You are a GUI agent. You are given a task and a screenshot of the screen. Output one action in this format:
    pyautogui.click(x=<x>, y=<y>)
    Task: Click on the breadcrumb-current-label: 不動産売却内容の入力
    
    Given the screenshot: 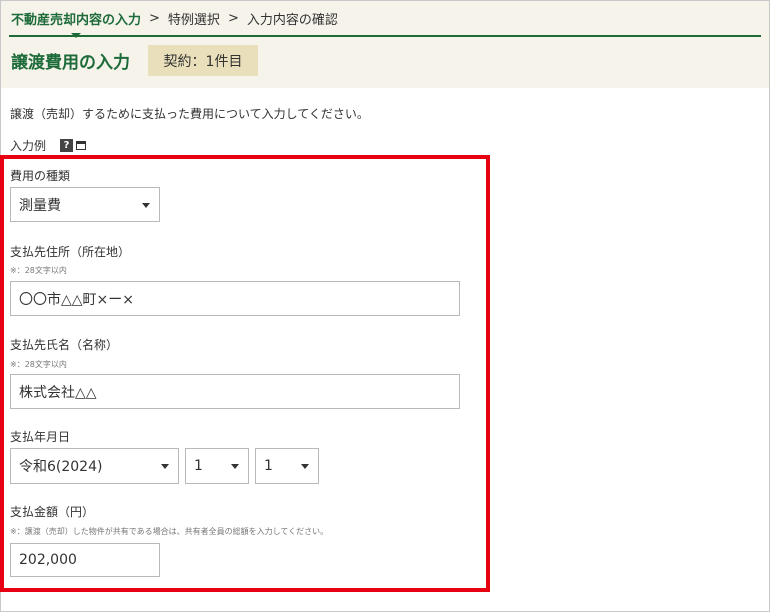 What is the action you would take?
    pyautogui.click(x=76, y=20)
    